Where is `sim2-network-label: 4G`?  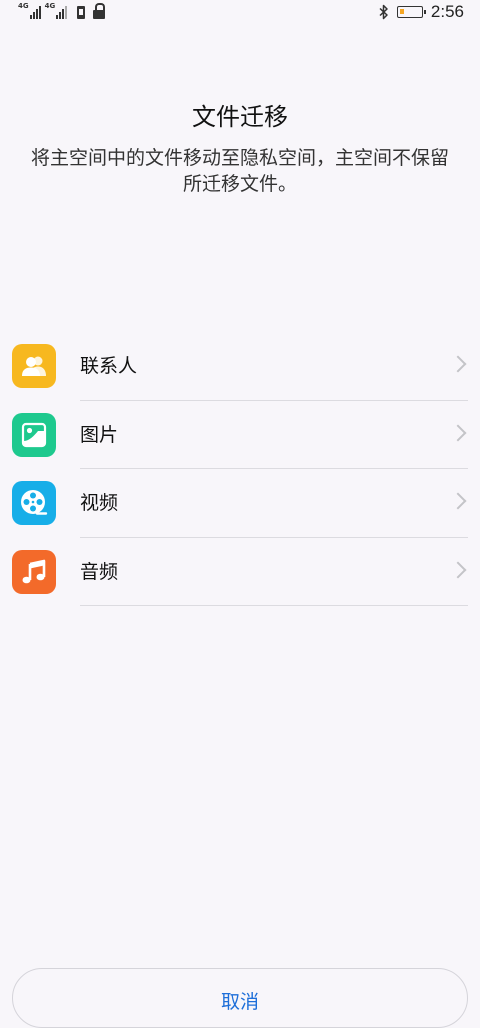 sim2-network-label: 4G is located at coordinates (50, 6).